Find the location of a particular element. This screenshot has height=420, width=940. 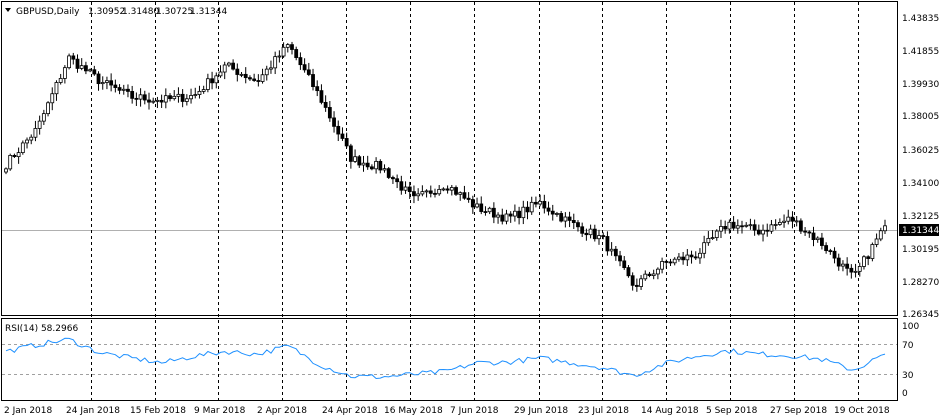

time-label: 2 Jan 2018 is located at coordinates (28, 411).